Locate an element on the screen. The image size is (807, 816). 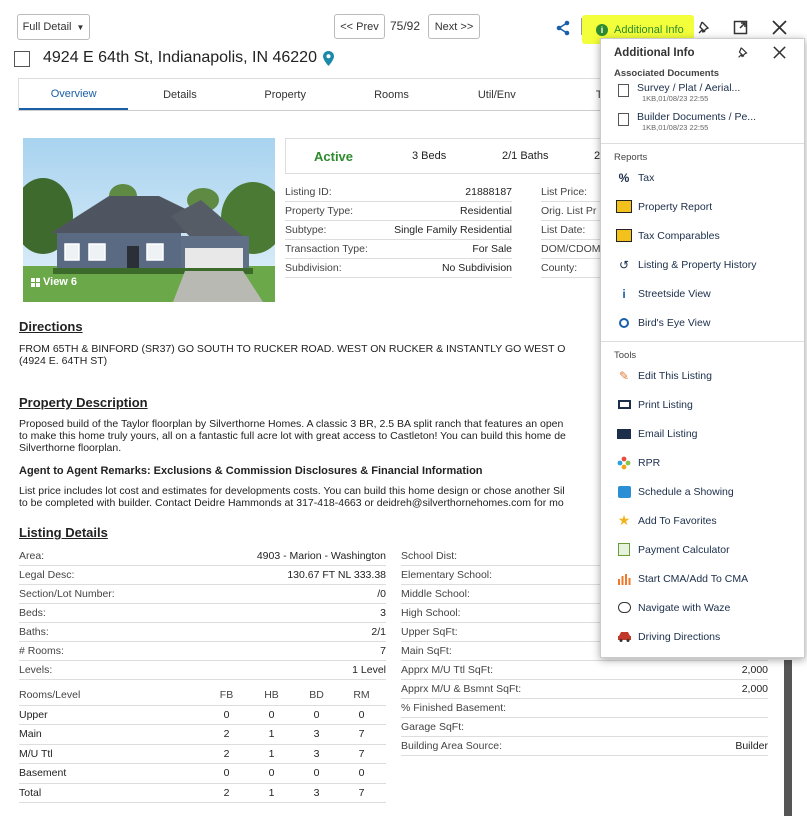
table-row: Upper 0 0 0 0 is located at coordinates (202, 715).